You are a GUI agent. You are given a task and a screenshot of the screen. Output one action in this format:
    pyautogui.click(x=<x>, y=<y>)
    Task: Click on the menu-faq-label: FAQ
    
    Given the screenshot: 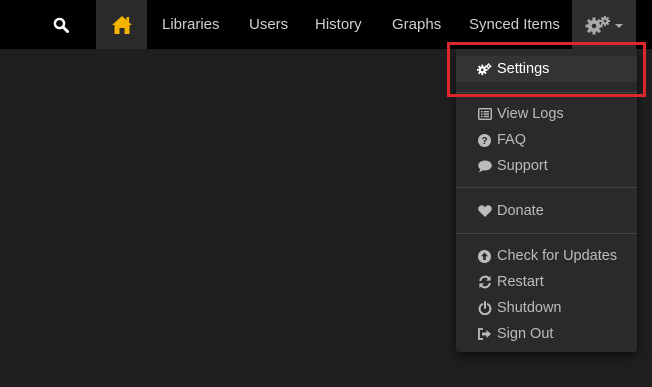 What is the action you would take?
    pyautogui.click(x=512, y=140)
    